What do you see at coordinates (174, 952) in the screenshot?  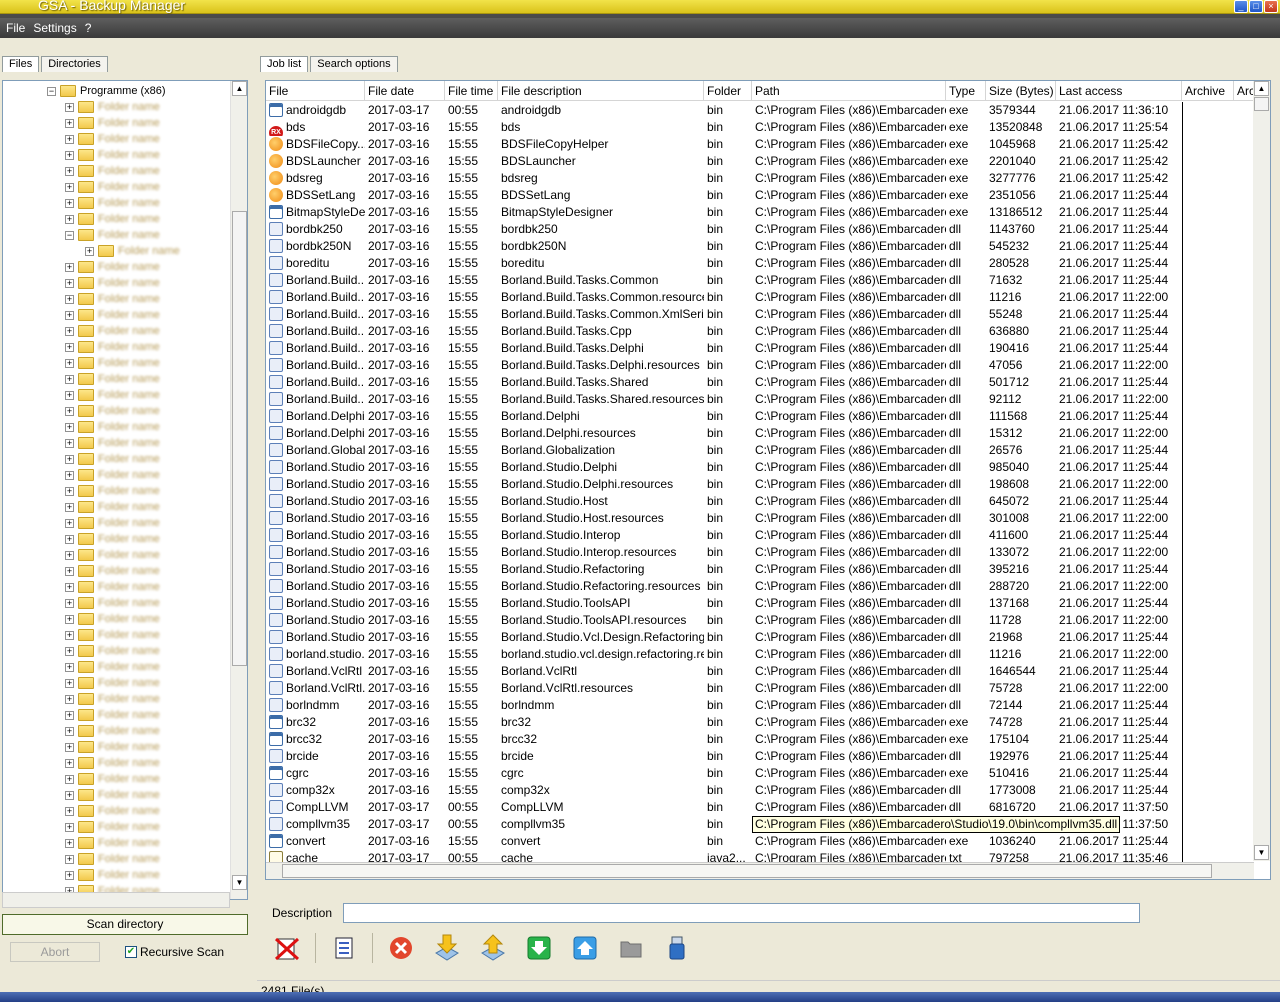 I see `recursive-scan-checkbox: ✔ Recursive Scan` at bounding box center [174, 952].